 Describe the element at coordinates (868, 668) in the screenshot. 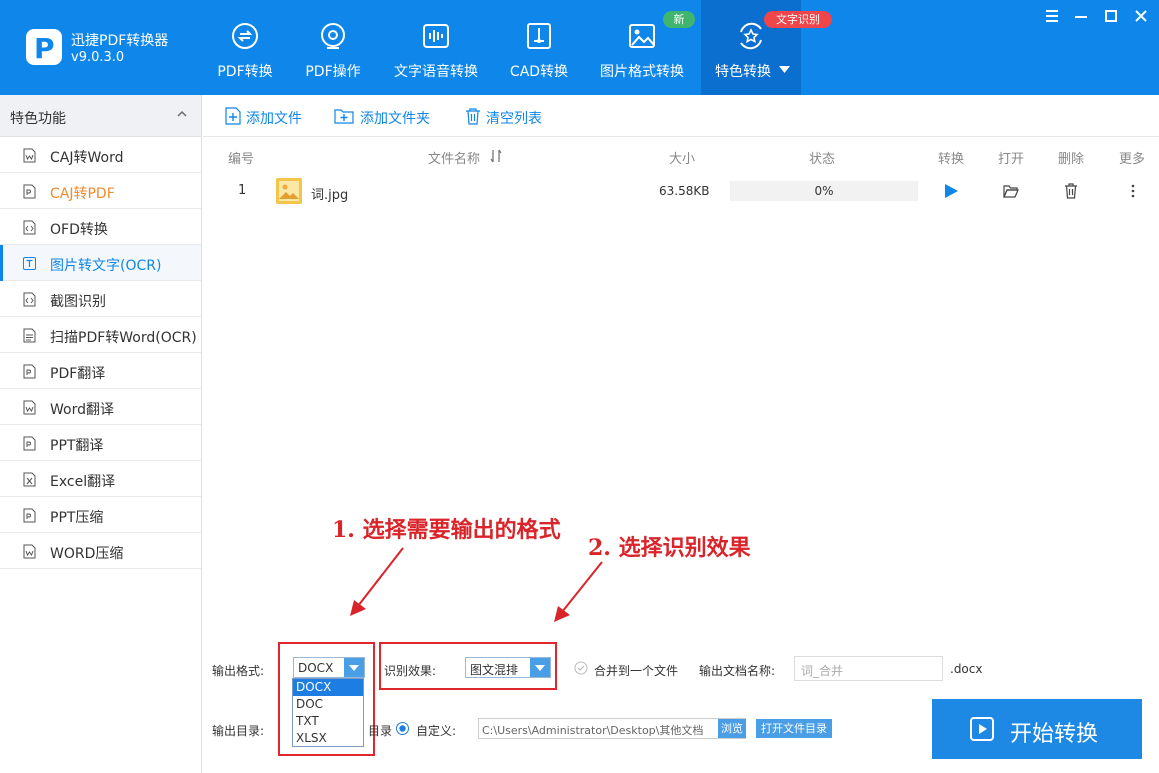

I see `docname-input: 词_合并` at that location.